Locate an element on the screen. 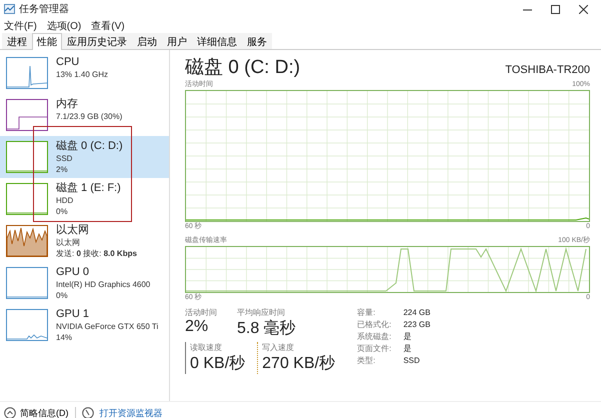 The height and width of the screenshot is (418, 601). property-label: 容量: is located at coordinates (366, 313).